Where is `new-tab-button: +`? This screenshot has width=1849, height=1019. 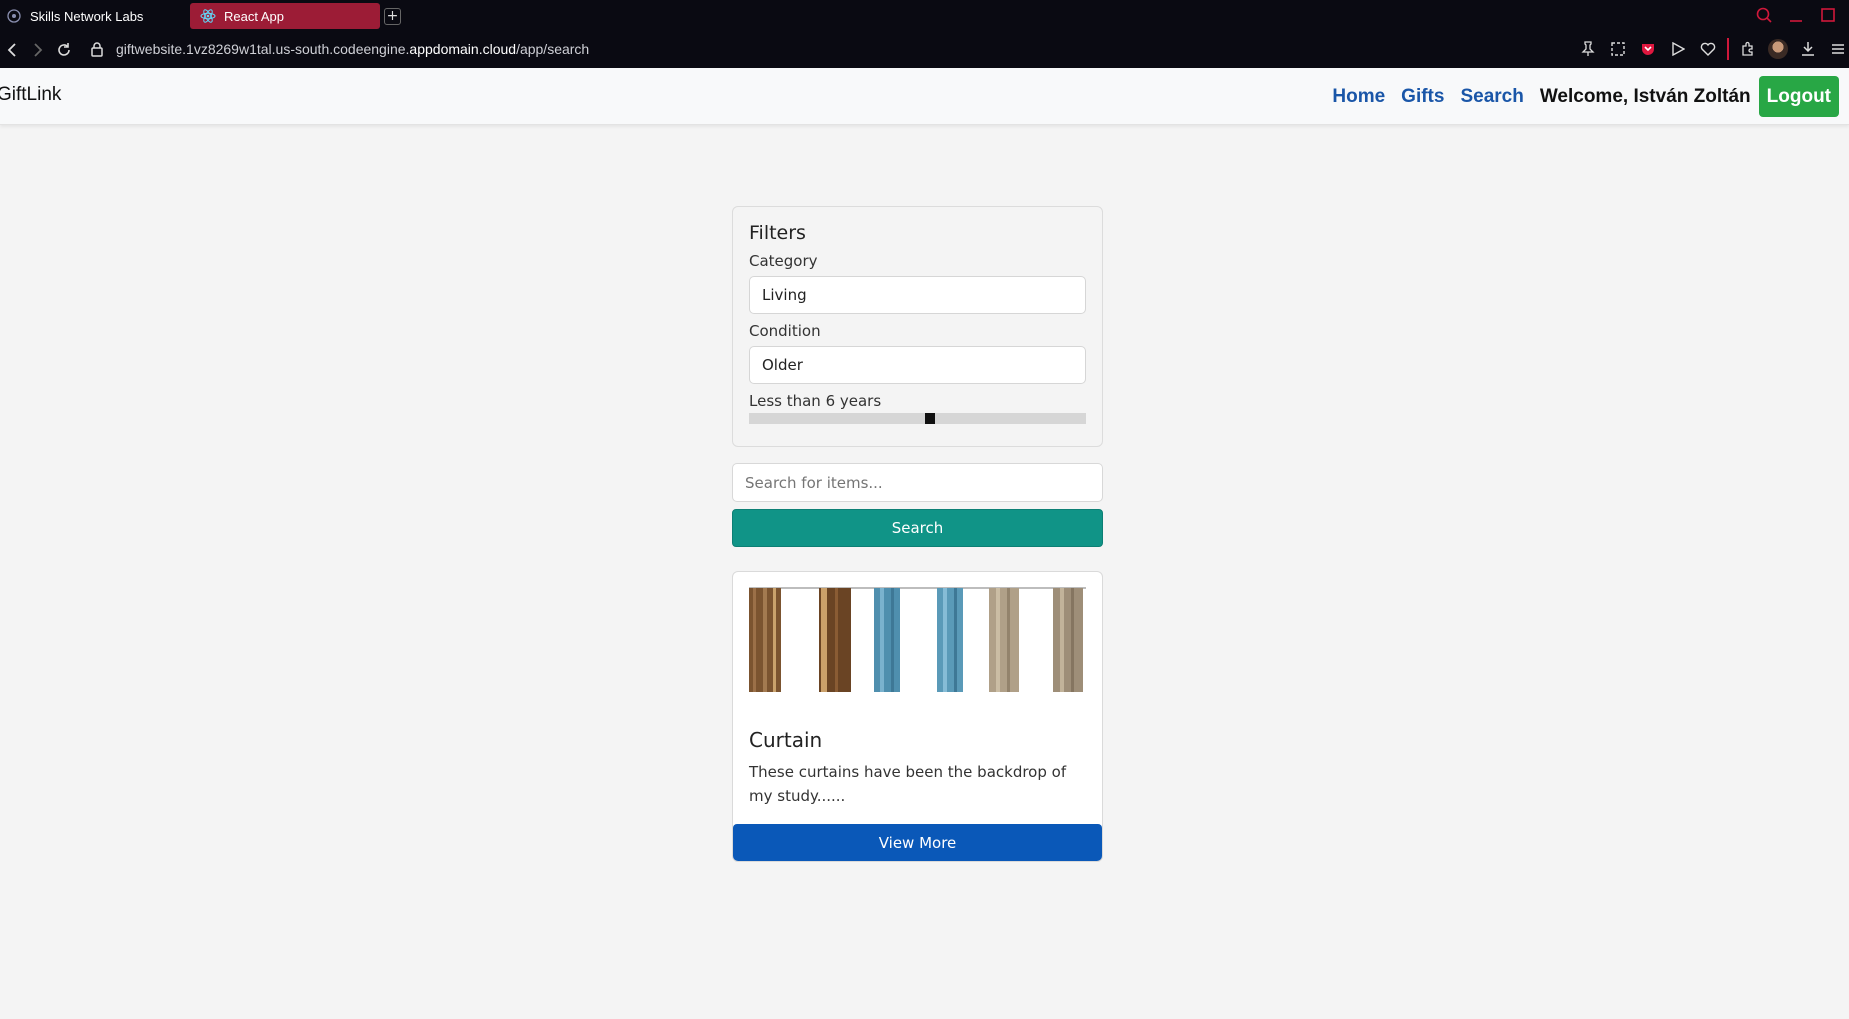 new-tab-button: + is located at coordinates (392, 16).